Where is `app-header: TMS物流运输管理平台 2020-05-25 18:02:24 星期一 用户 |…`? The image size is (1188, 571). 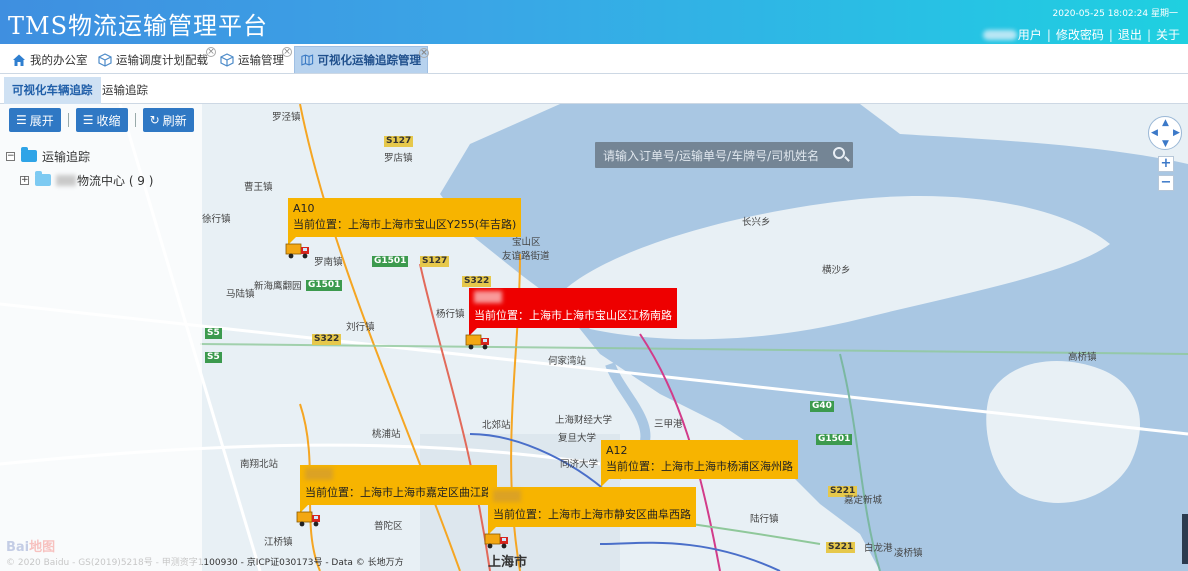 app-header: TMS物流运输管理平台 2020-05-25 18:02:24 星期一 用户 |… is located at coordinates (594, 22).